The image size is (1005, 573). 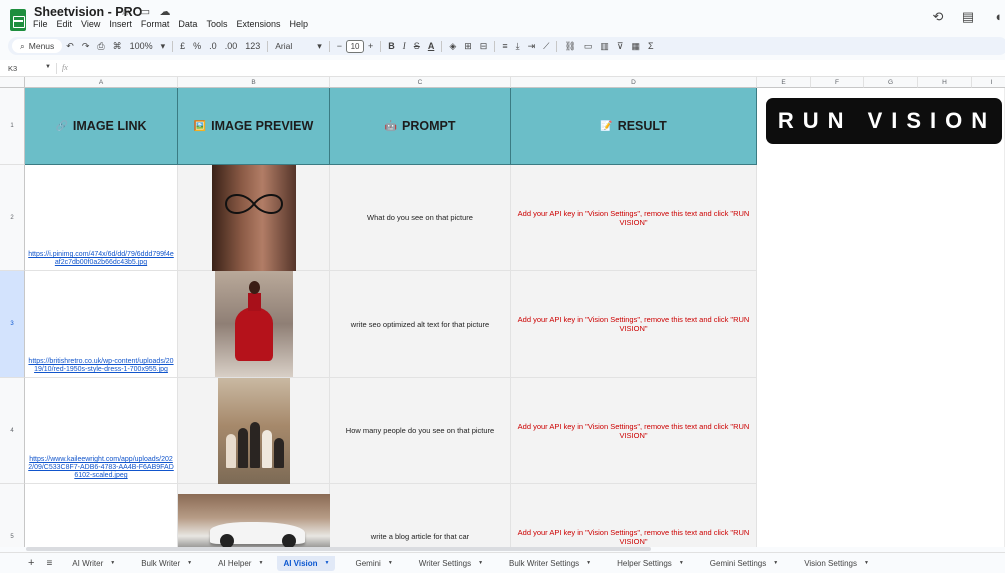 What do you see at coordinates (620, 46) in the screenshot?
I see `filter-icon: ⊽` at bounding box center [620, 46].